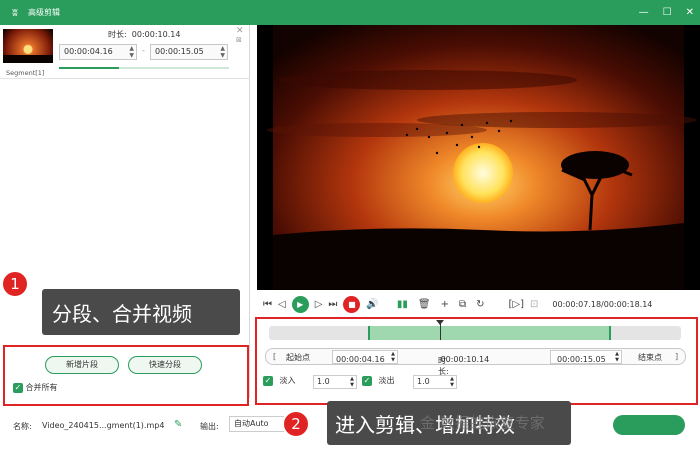  Describe the element at coordinates (667, 12) in the screenshot. I see `maximize-icon: ☐` at that location.